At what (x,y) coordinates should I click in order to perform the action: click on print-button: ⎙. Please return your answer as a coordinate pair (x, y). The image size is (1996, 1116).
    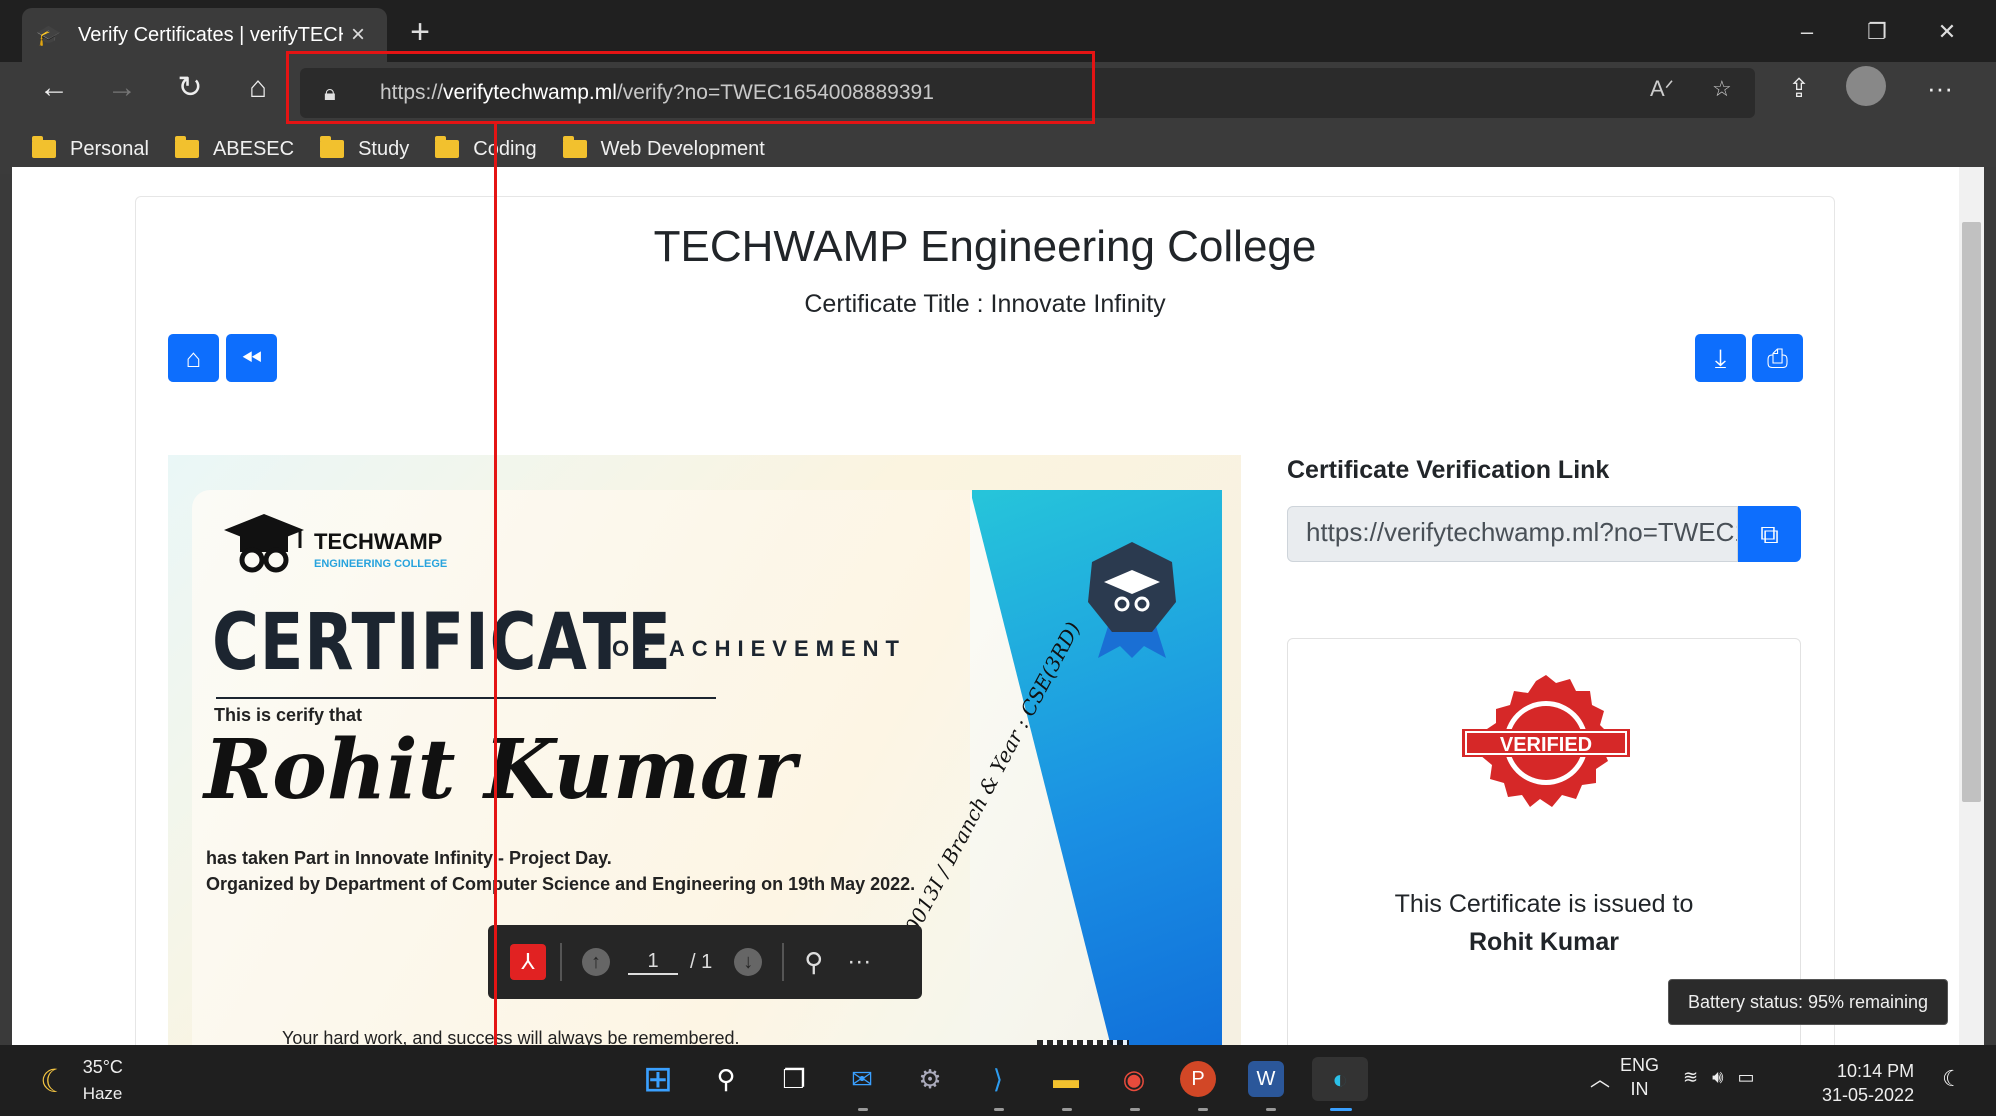
    Looking at the image, I should click on (1777, 358).